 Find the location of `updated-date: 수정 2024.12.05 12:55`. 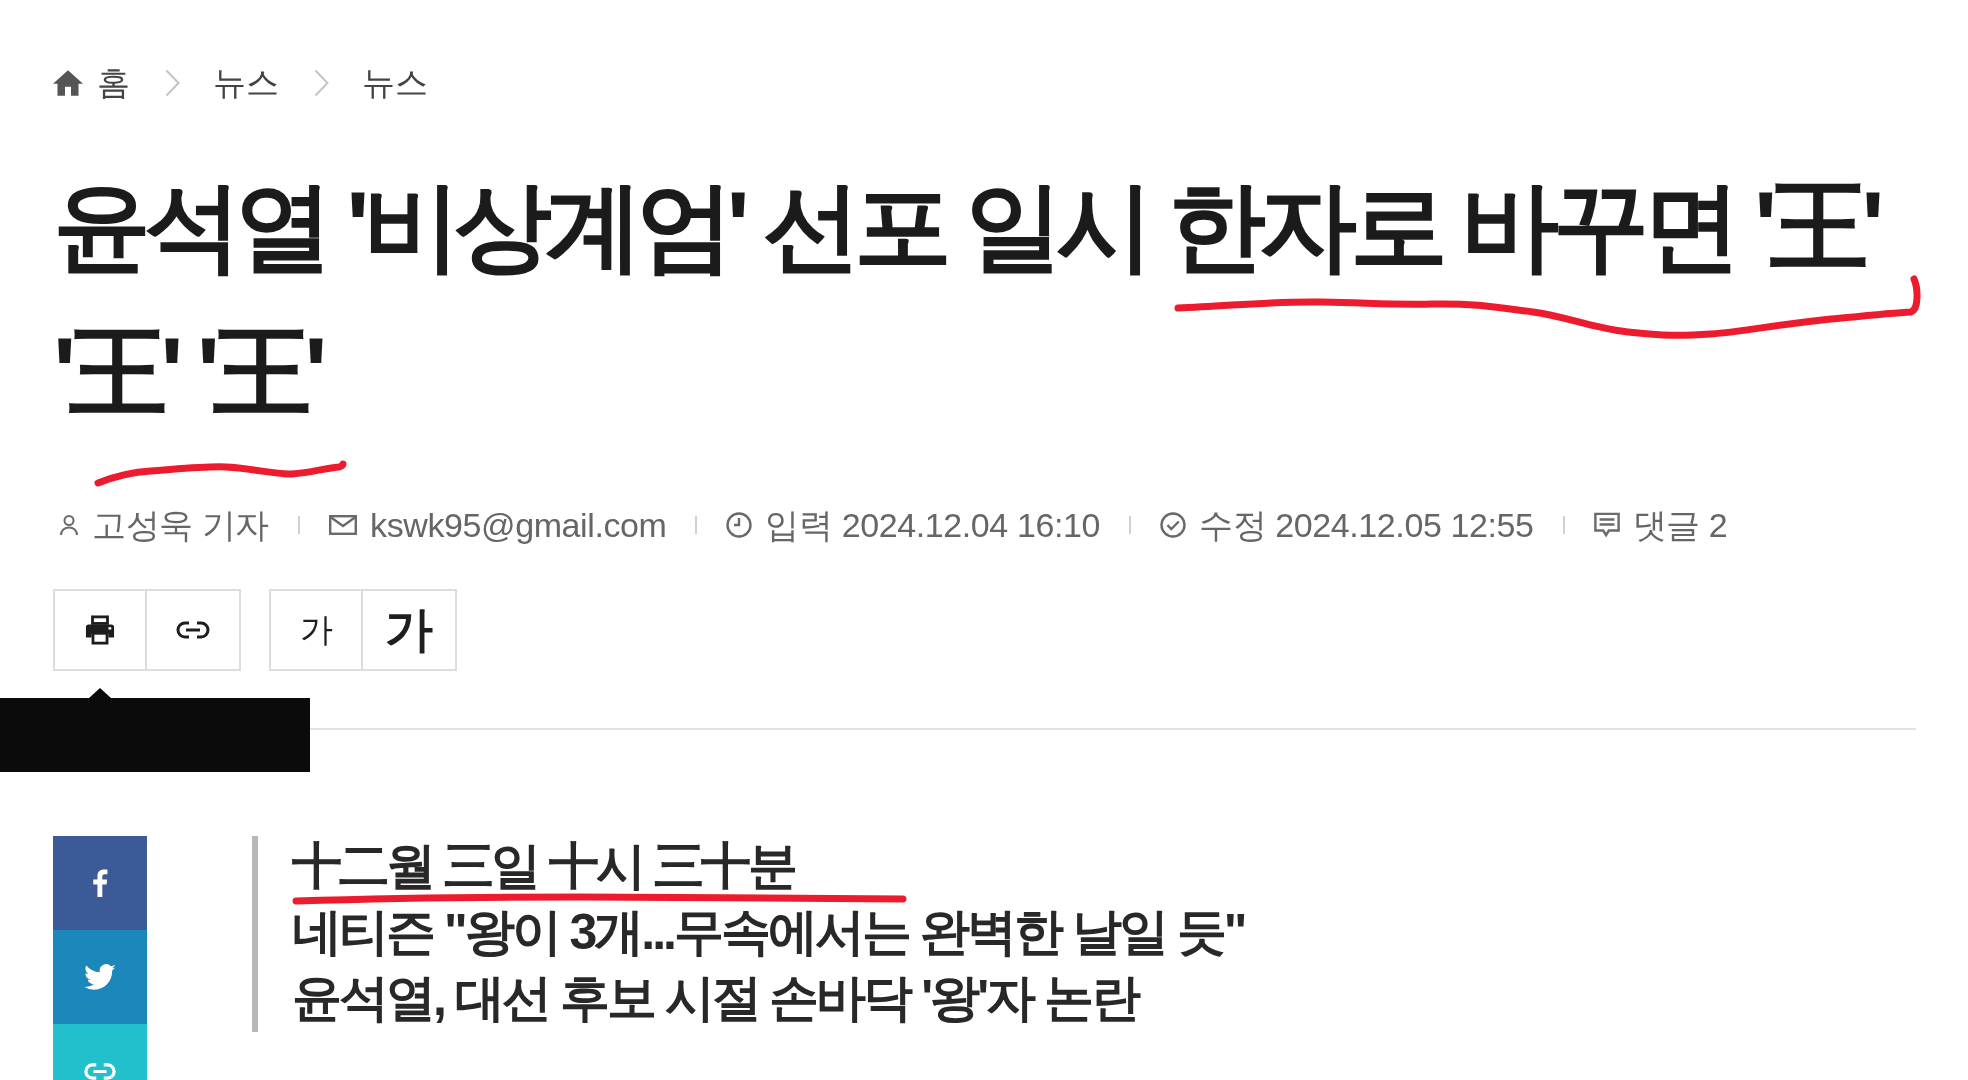

updated-date: 수정 2024.12.05 12:55 is located at coordinates (1366, 525).